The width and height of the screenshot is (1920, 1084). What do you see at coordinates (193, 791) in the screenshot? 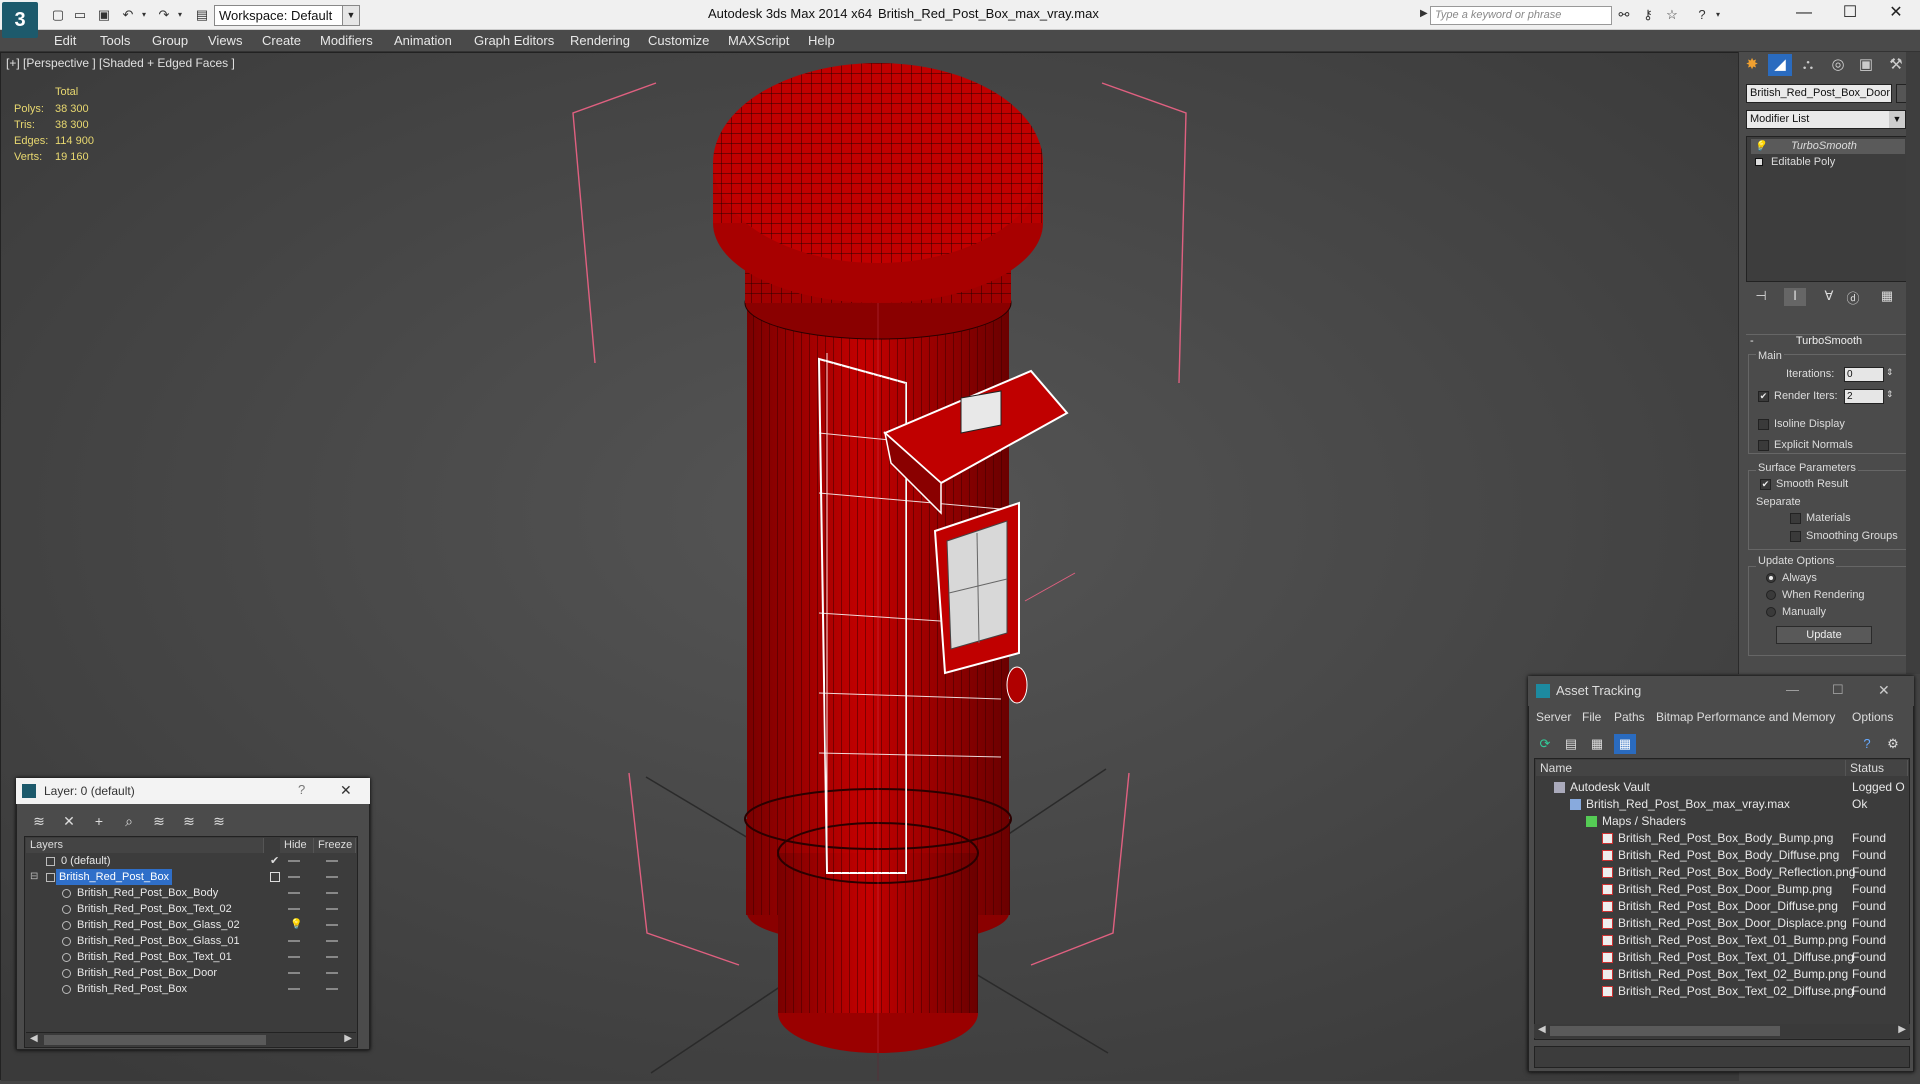
I see `layer-window-title: Layer: 0 (default)` at bounding box center [193, 791].